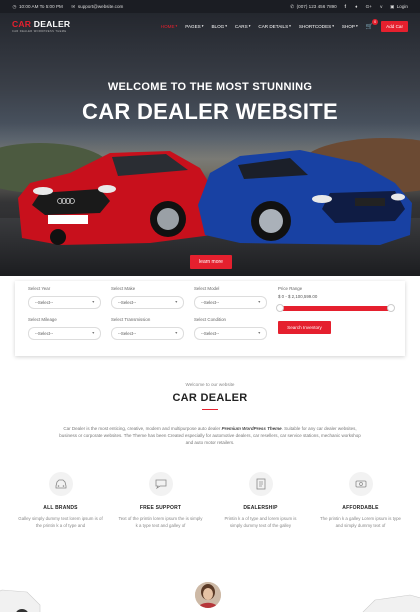  I want to click on nav-item-blog-label: BLOG, so click(218, 26).